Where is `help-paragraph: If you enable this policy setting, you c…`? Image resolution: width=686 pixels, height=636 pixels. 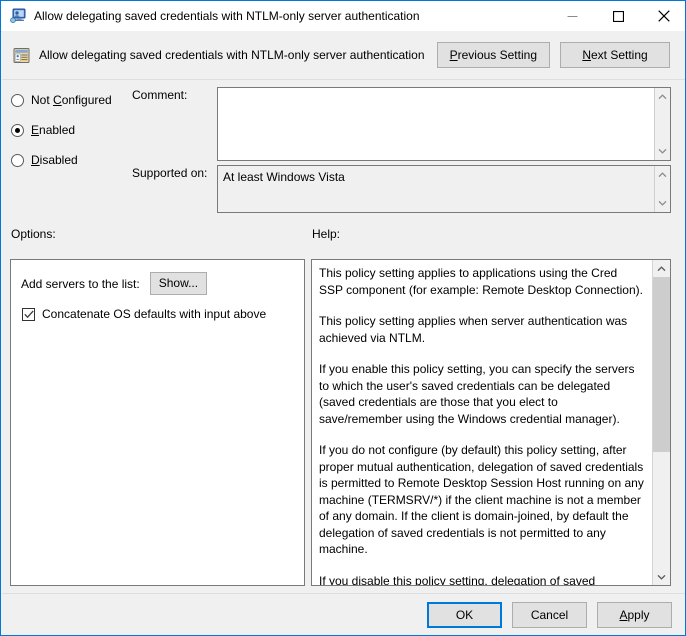
help-paragraph: If you enable this policy setting, you c… is located at coordinates (477, 394).